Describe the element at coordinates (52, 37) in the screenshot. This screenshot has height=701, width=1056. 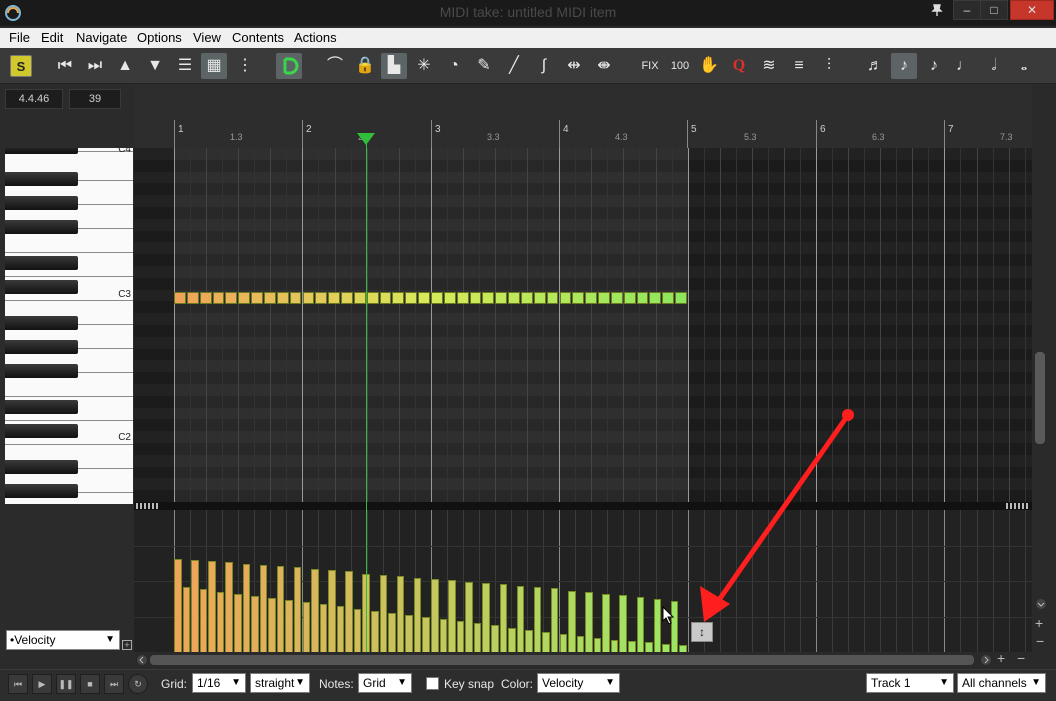
I see `menu-edit: Edit` at that location.